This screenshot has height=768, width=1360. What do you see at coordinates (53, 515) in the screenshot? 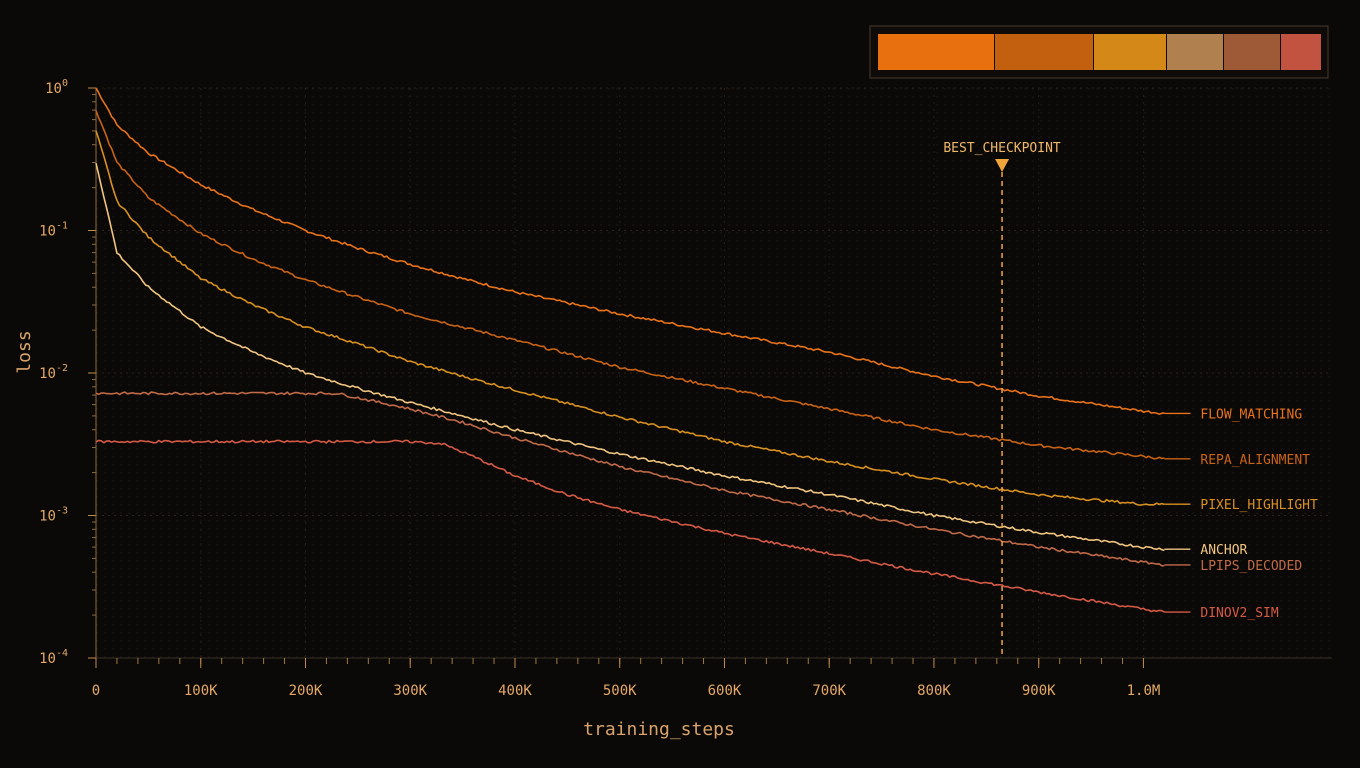
I see `y-tick-label: 10-3` at bounding box center [53, 515].